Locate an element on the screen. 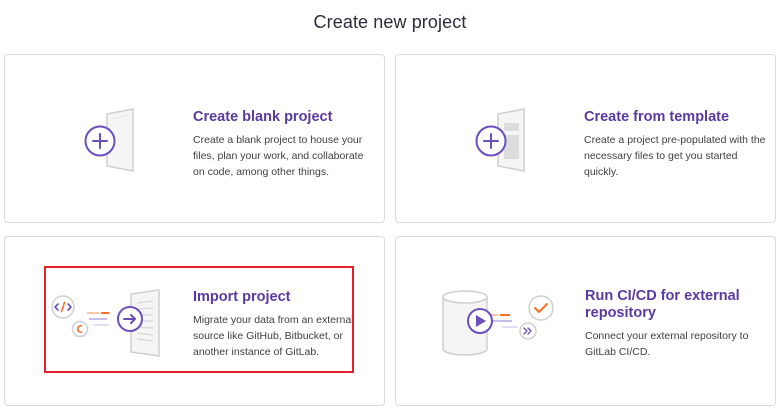 The height and width of the screenshot is (410, 780). card-title: Create blank project is located at coordinates (263, 117).